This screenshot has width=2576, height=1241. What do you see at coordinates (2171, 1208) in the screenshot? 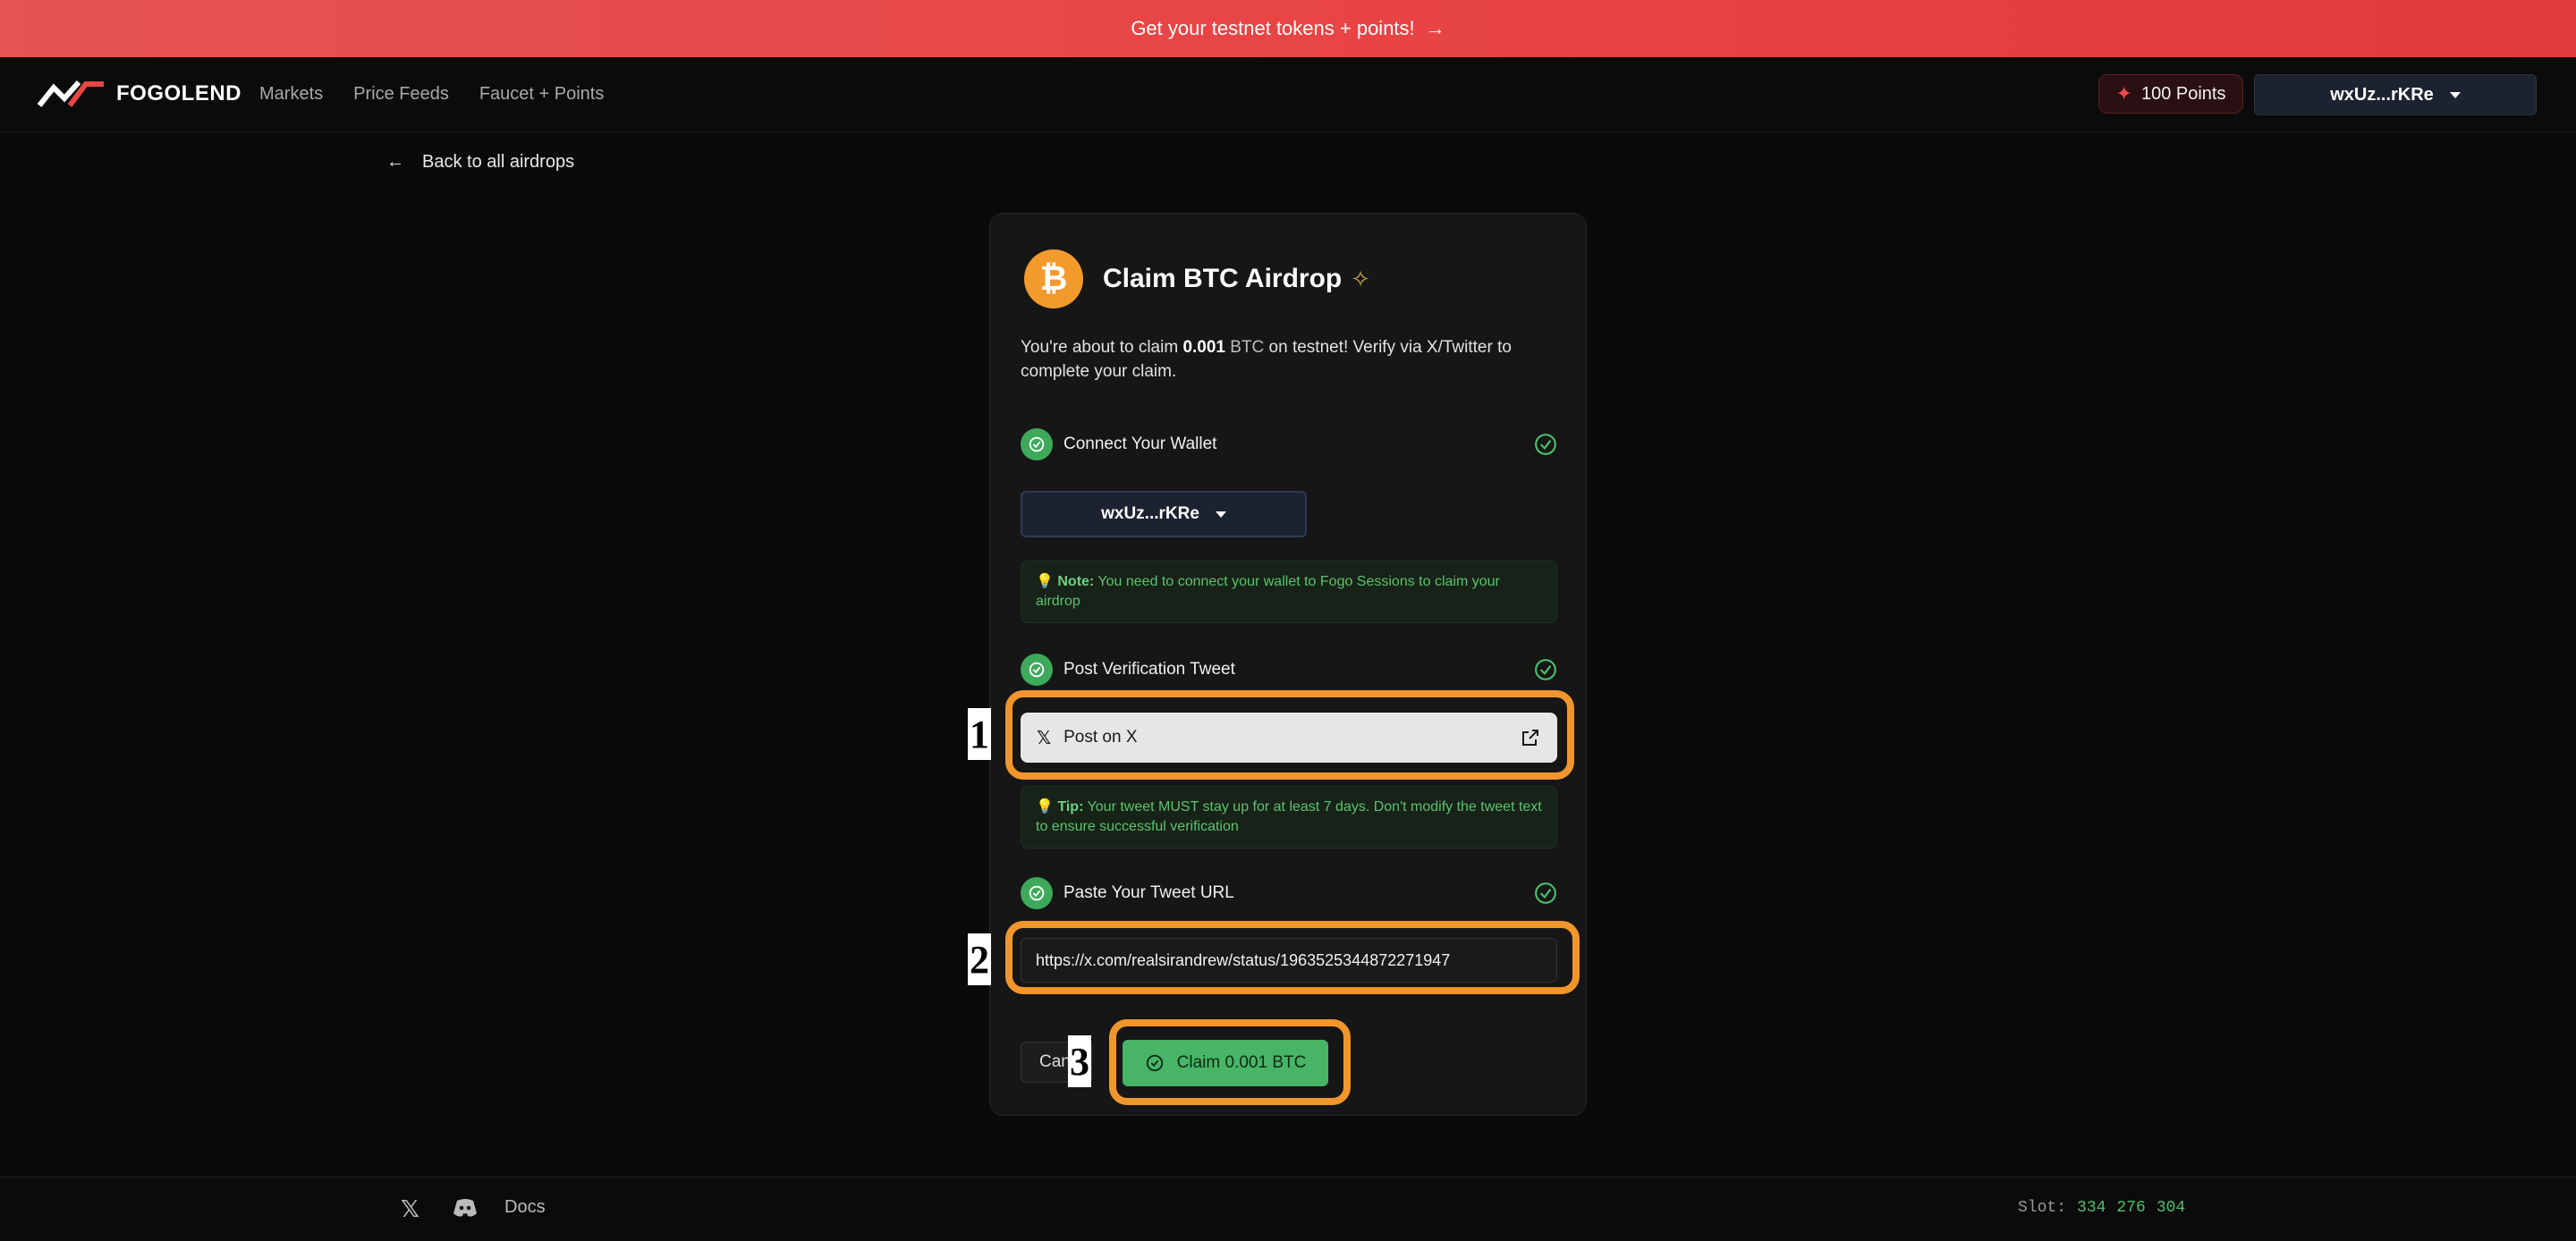
I see `slot-number-part: 304` at bounding box center [2171, 1208].